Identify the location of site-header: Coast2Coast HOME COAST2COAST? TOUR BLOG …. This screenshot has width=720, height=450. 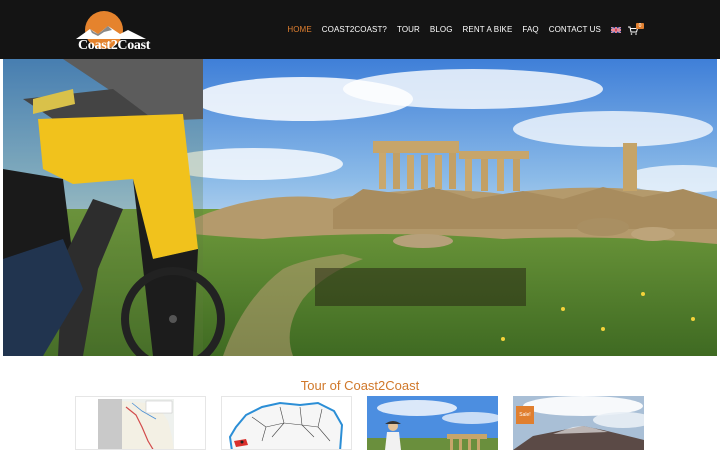
(360, 29).